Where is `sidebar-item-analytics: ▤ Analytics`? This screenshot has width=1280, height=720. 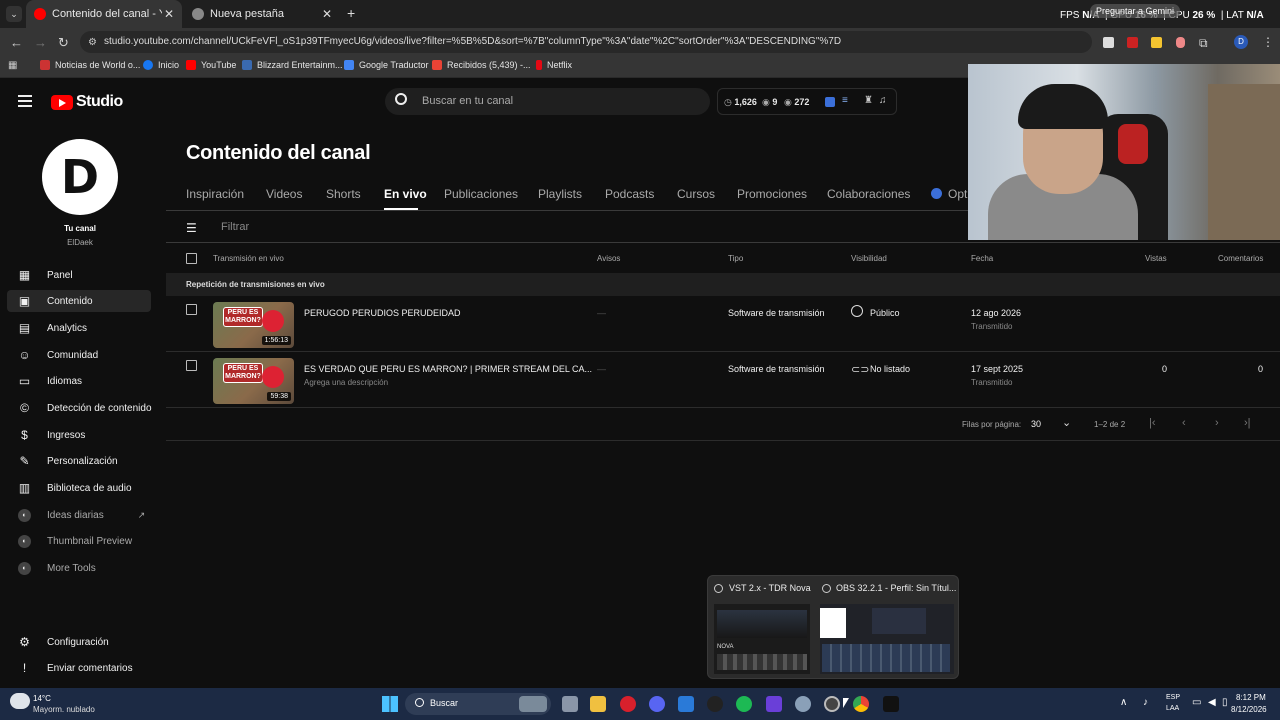
sidebar-item-analytics: ▤ Analytics is located at coordinates (52, 328).